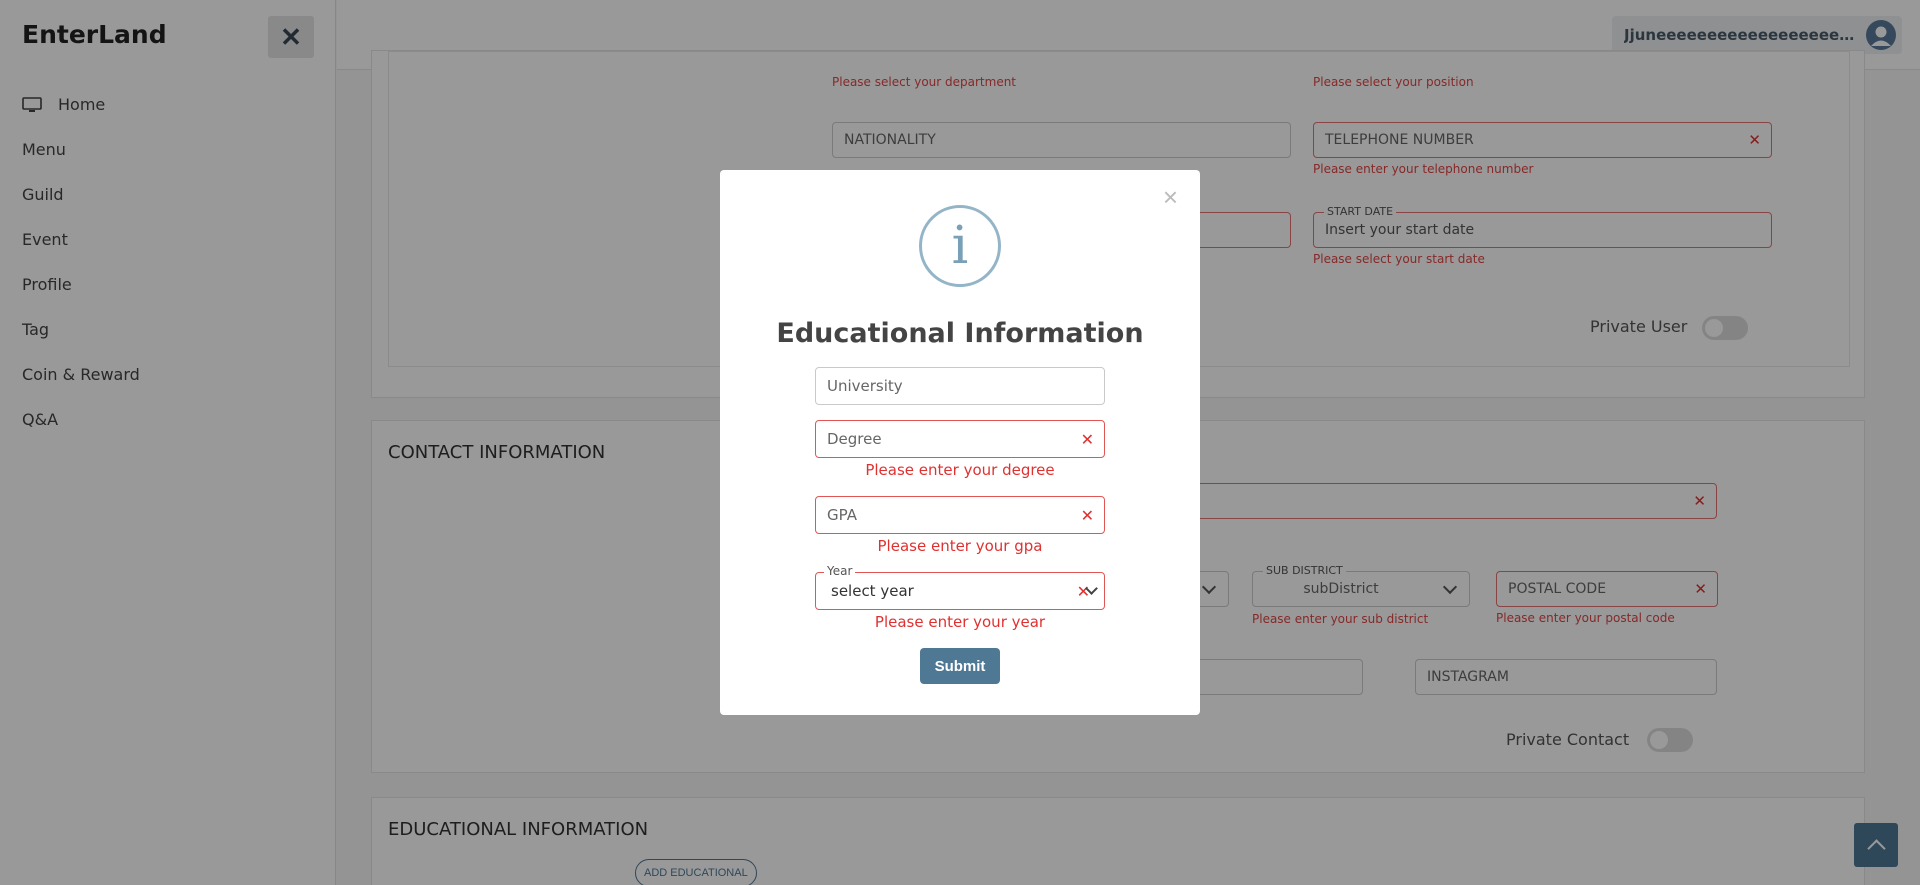 This screenshot has height=885, width=1920. Describe the element at coordinates (960, 246) in the screenshot. I see `info-icon: i` at that location.